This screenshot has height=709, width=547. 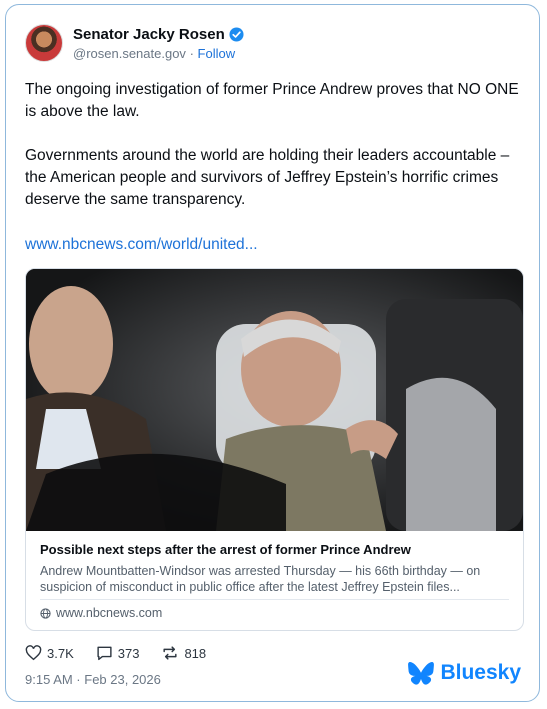 I want to click on like-count: 3.7K, so click(x=60, y=653).